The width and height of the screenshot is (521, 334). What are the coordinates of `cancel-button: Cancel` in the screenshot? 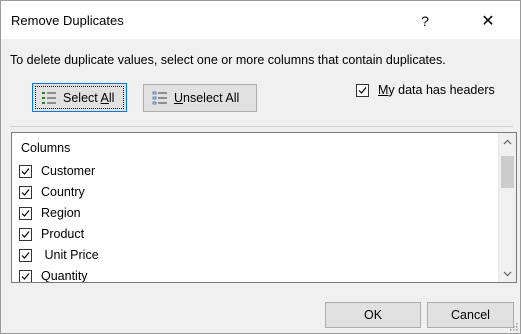 It's located at (470, 315).